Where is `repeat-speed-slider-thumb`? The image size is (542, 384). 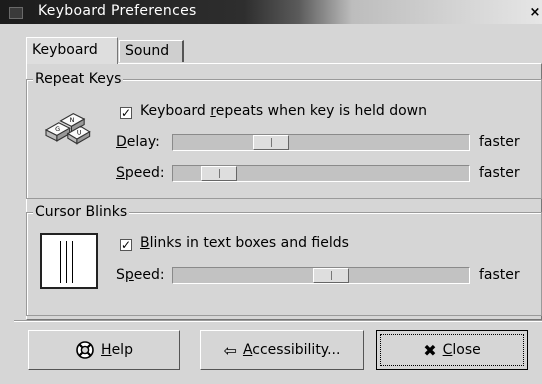
repeat-speed-slider-thumb is located at coordinates (219, 173).